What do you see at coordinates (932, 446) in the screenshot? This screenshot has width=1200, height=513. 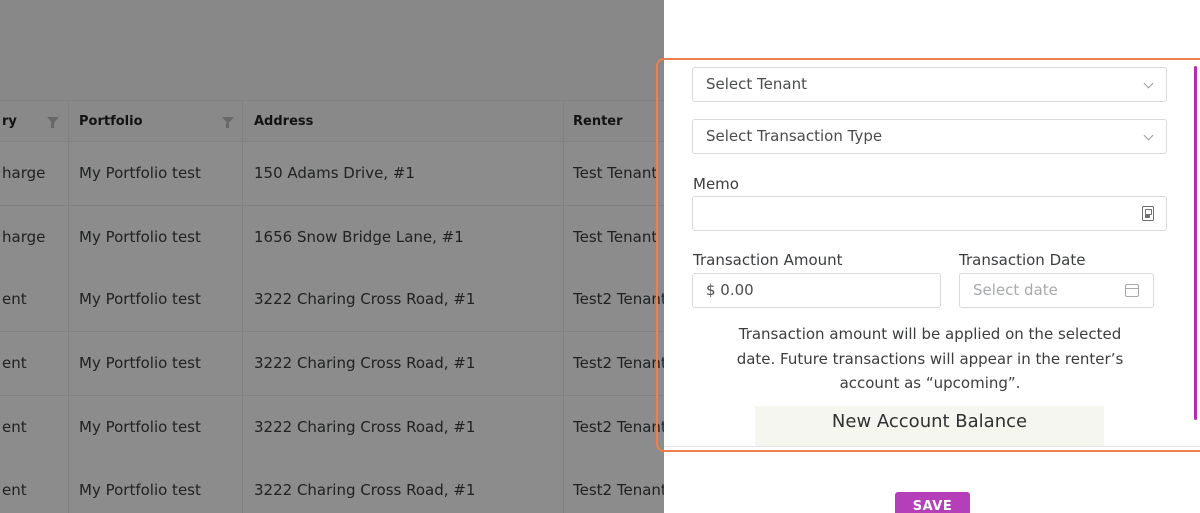 I see `footer-divider` at bounding box center [932, 446].